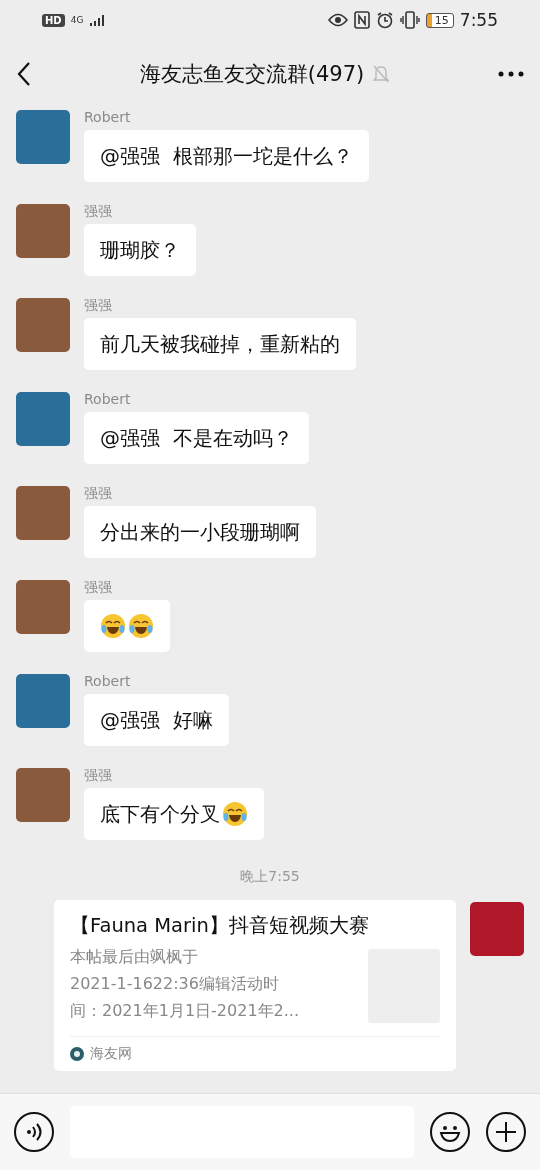 Image resolution: width=540 pixels, height=1170 pixels. What do you see at coordinates (478, 20) in the screenshot?
I see `clock: 7:55` at bounding box center [478, 20].